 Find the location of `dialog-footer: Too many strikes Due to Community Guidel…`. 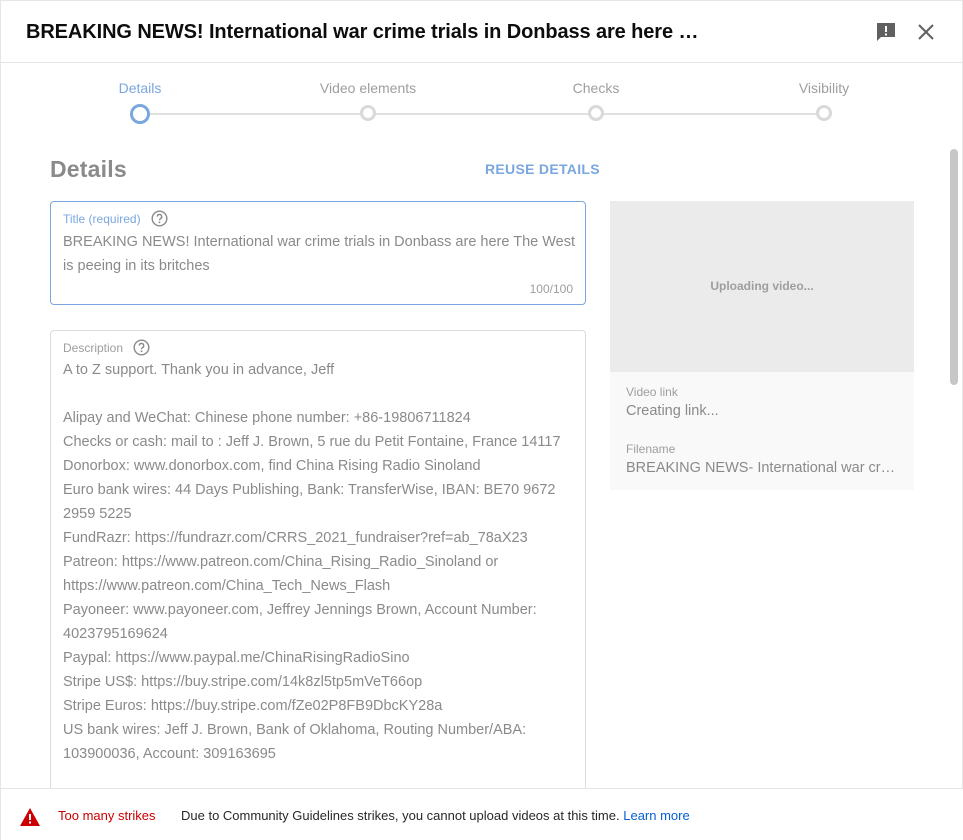

dialog-footer: Too many strikes Due to Community Guidel… is located at coordinates (482, 814).